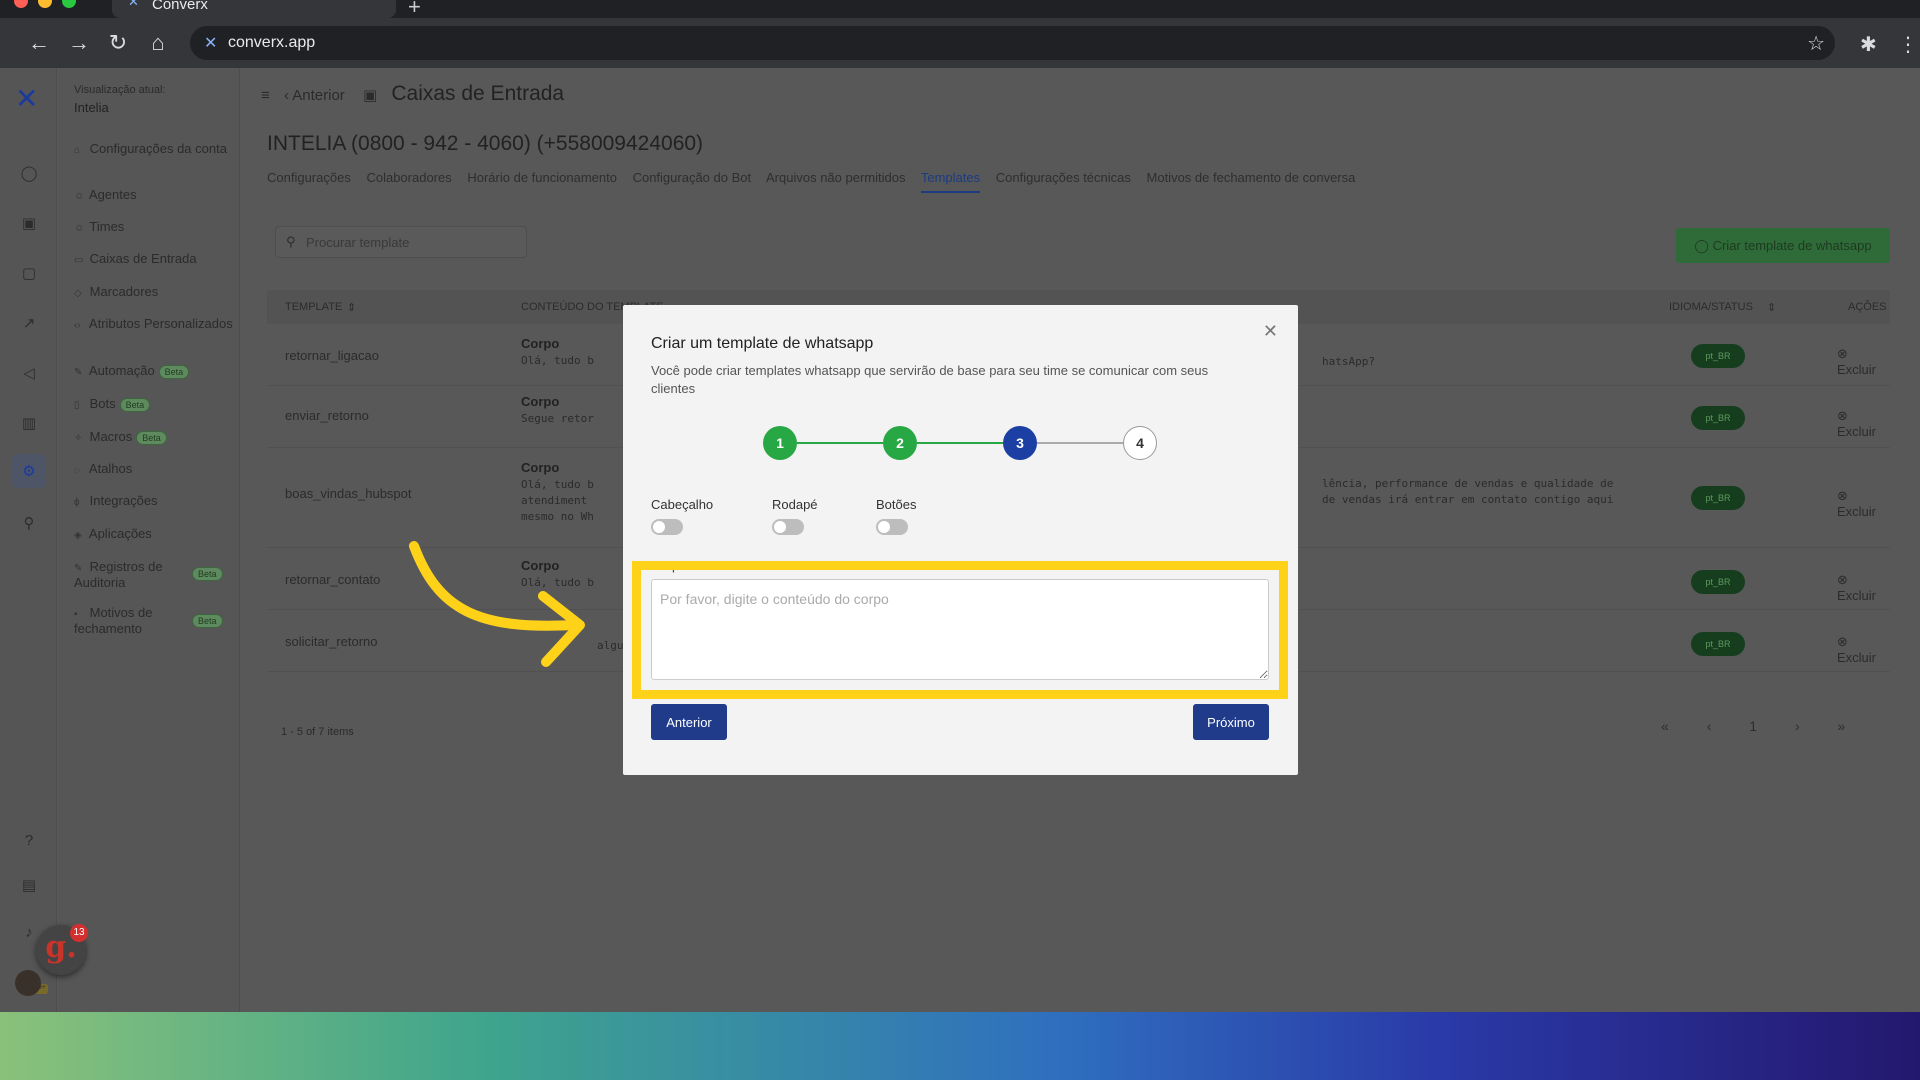  I want to click on column-template: TEMPLATE, so click(313, 307).